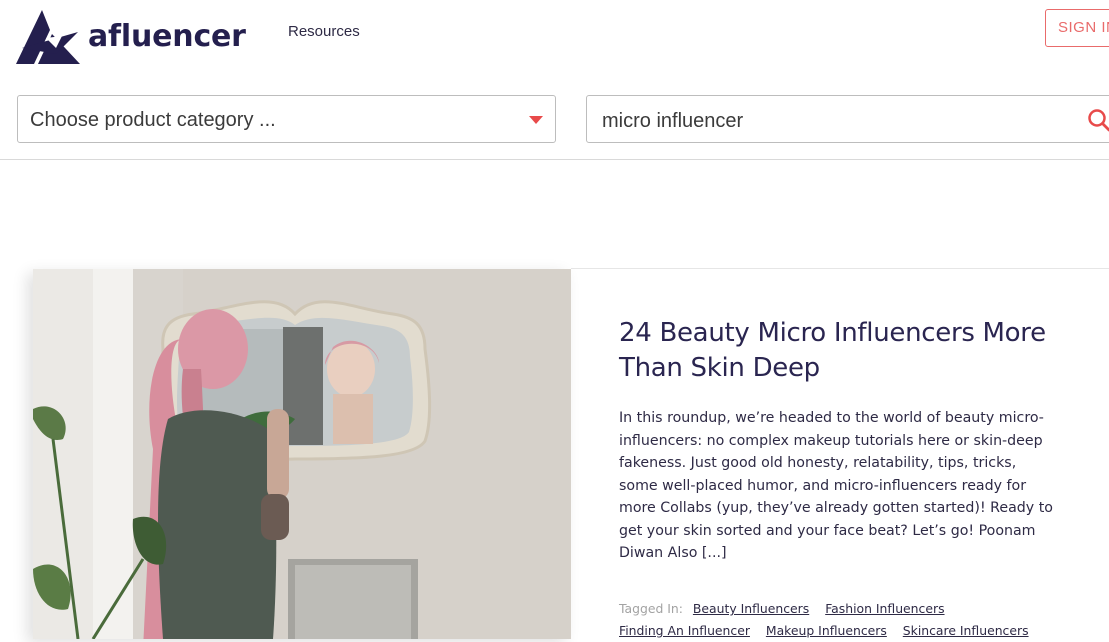  What do you see at coordinates (536, 120) in the screenshot?
I see `caret-down-icon` at bounding box center [536, 120].